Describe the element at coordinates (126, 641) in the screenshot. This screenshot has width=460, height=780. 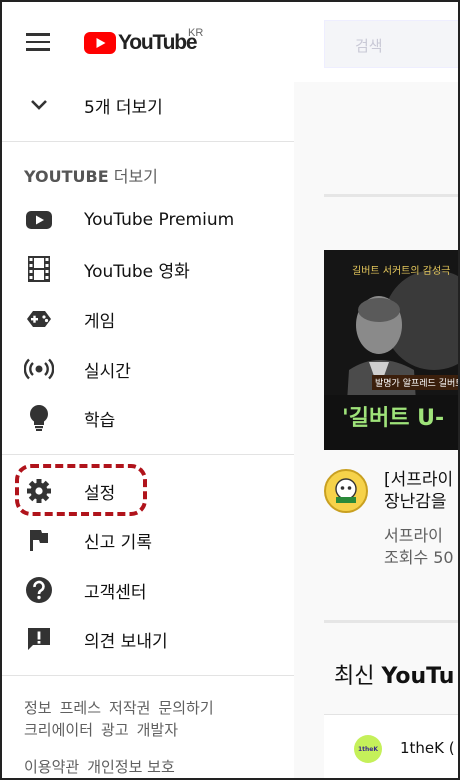
I see `sidebar-item-label: 의견 보내기` at that location.